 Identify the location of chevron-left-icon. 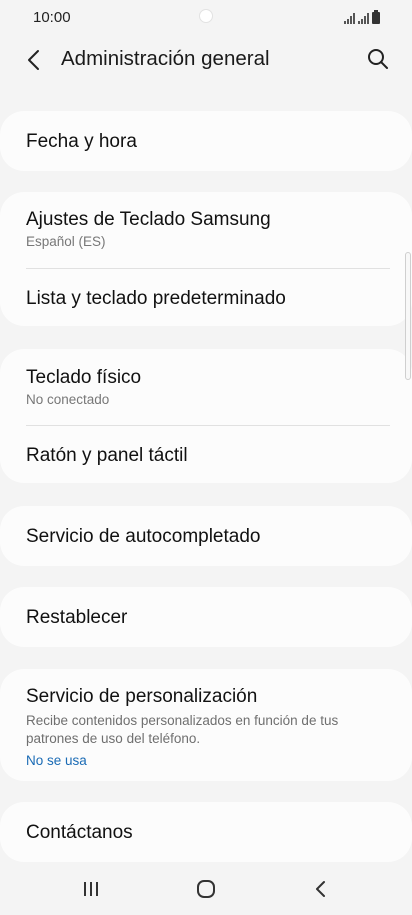
(35, 60).